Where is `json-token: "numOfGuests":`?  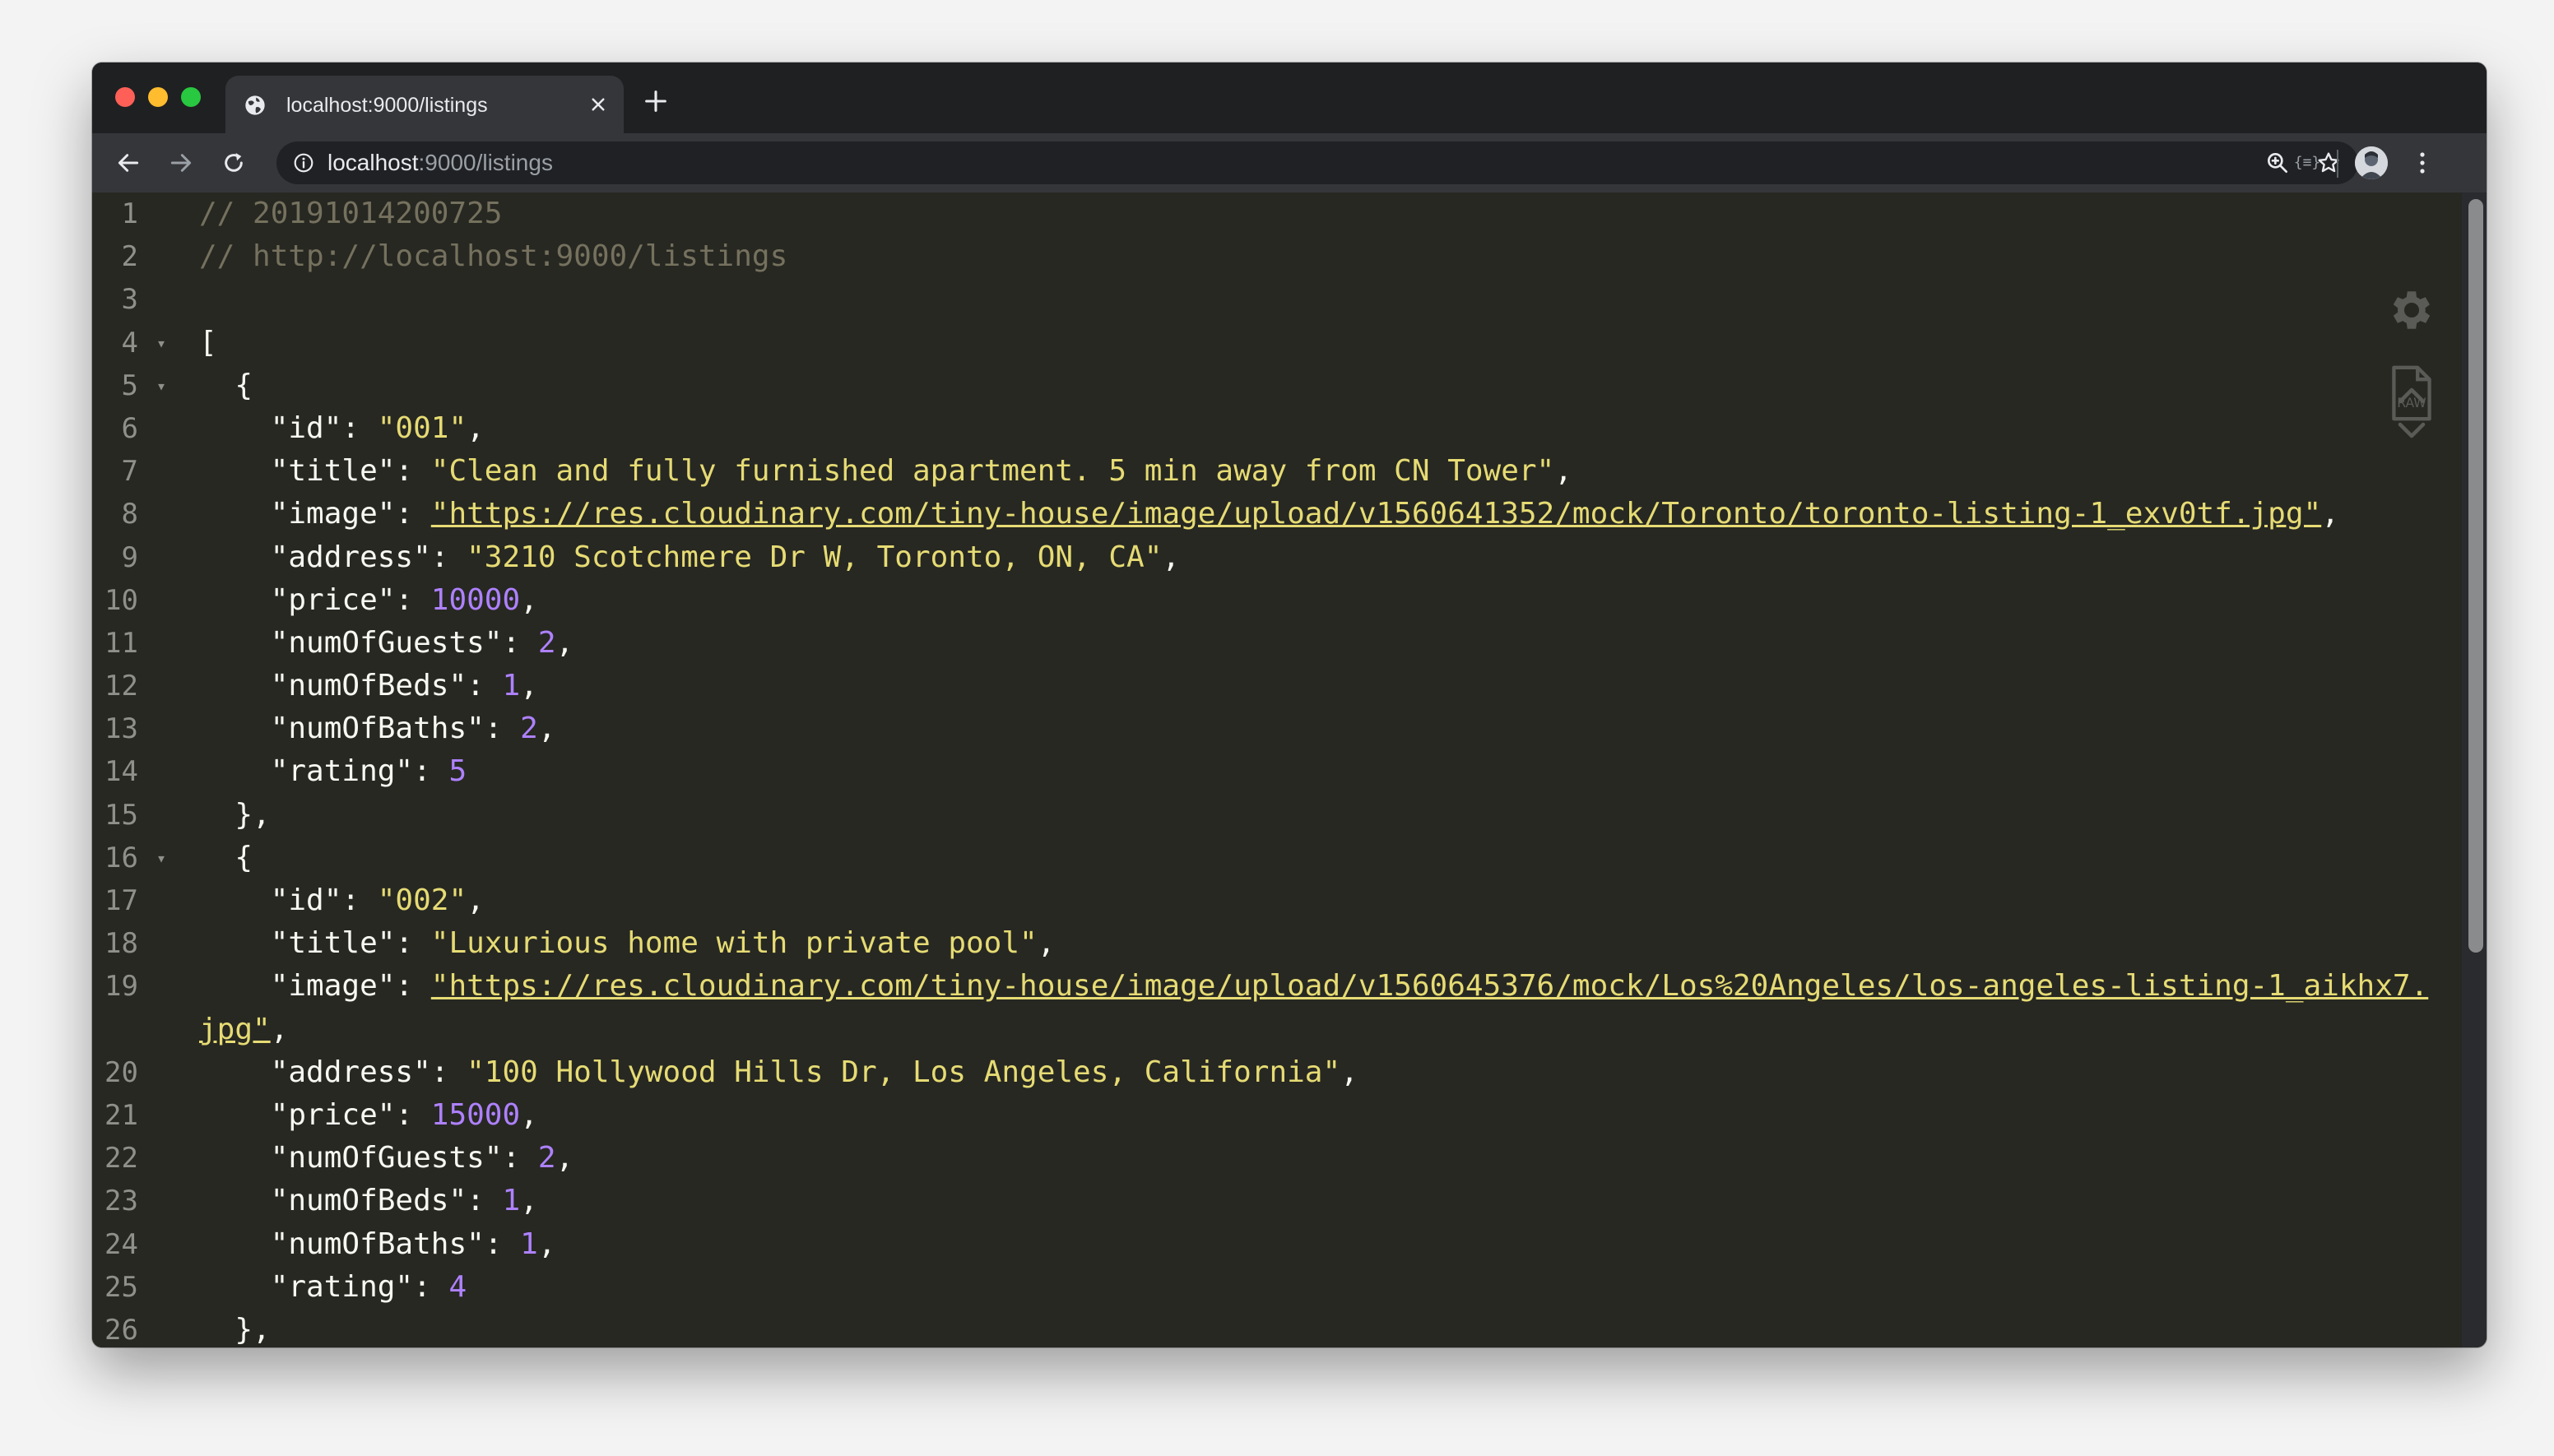 json-token: "numOfGuests": is located at coordinates (368, 1158).